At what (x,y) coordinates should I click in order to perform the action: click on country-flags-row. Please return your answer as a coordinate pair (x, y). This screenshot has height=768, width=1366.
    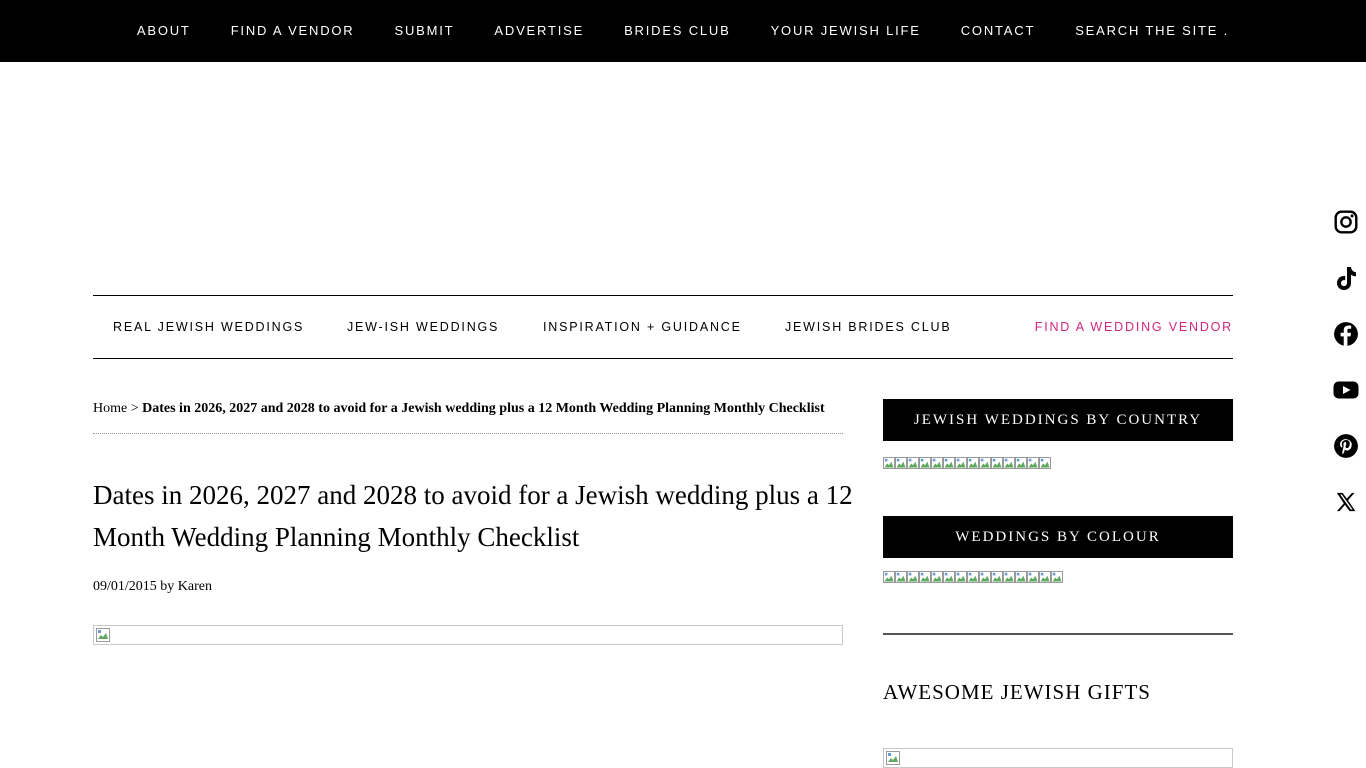
    Looking at the image, I should click on (967, 462).